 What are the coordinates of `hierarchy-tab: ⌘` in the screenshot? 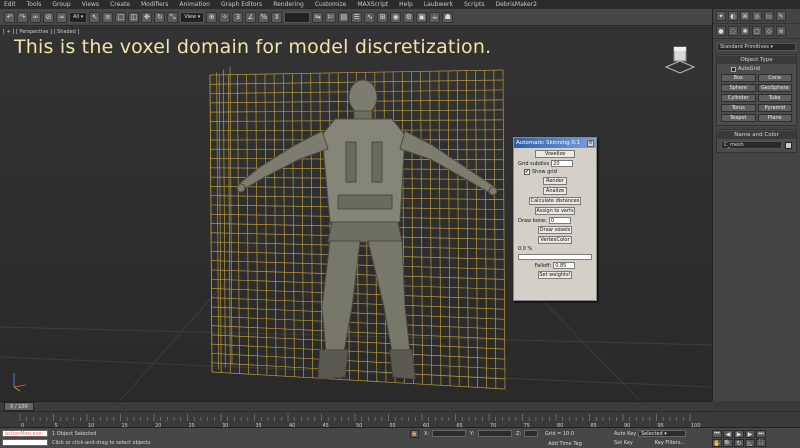 It's located at (745, 16).